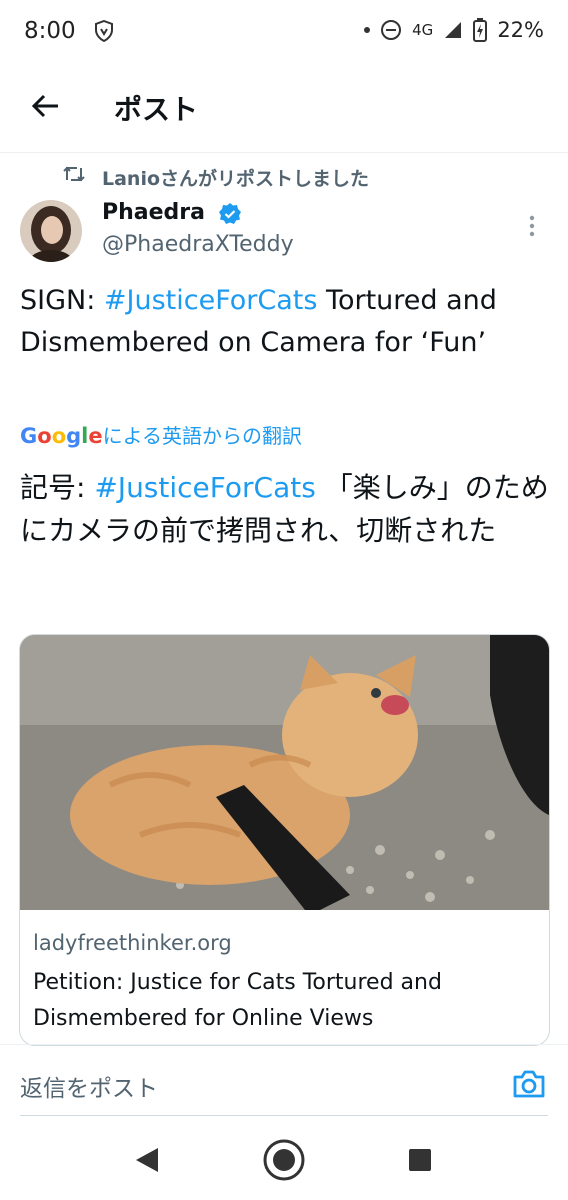 The width and height of the screenshot is (568, 1200). Describe the element at coordinates (89, 1086) in the screenshot. I see `reply-input: 返信をポスト` at that location.